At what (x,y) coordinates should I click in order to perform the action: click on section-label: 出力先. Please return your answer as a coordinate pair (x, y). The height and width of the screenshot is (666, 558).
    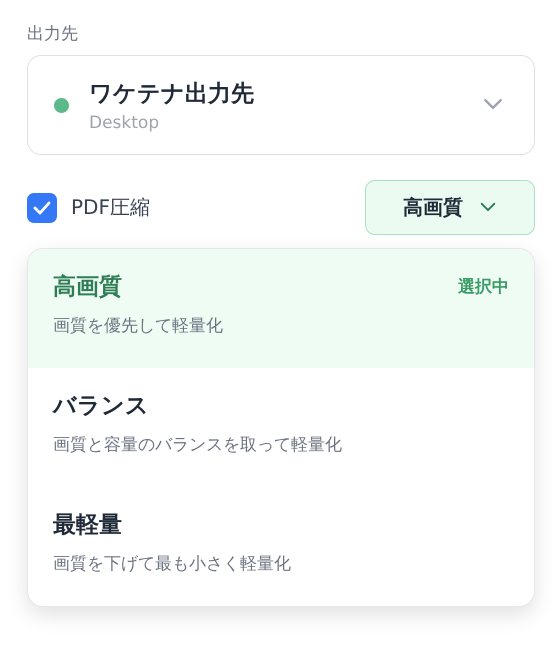
    Looking at the image, I should click on (52, 34).